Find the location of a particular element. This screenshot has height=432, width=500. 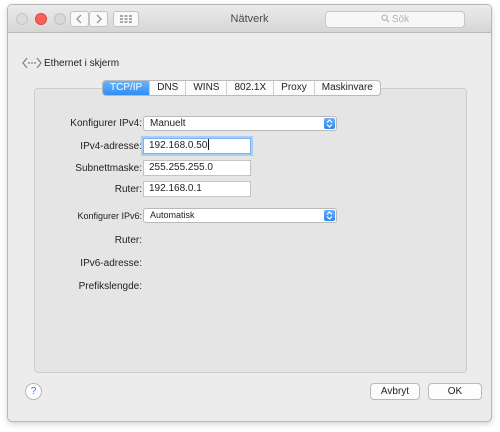

tab-8021x: 802.1X is located at coordinates (249, 88).